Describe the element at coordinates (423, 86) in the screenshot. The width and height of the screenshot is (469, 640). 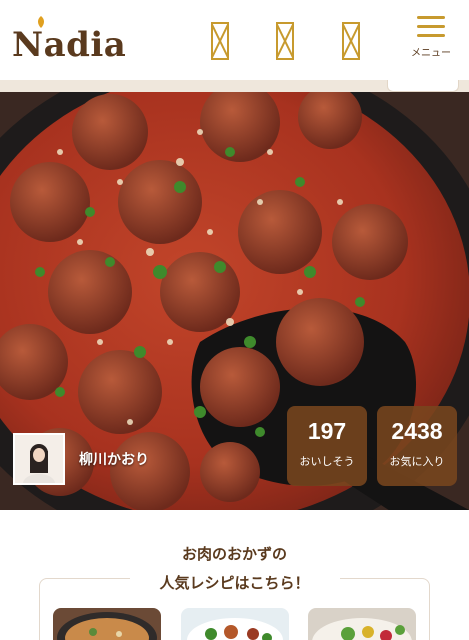
I see `sub-bar-tab` at that location.